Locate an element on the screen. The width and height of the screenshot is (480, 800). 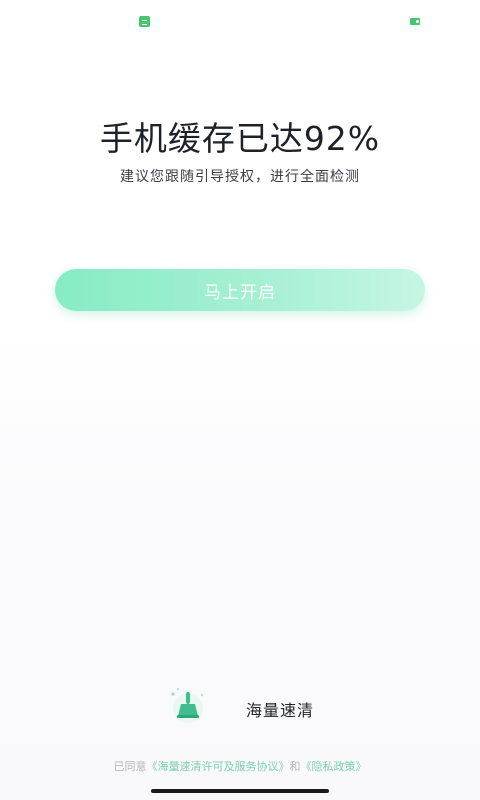
agreement-conjunction: 和 is located at coordinates (295, 766).